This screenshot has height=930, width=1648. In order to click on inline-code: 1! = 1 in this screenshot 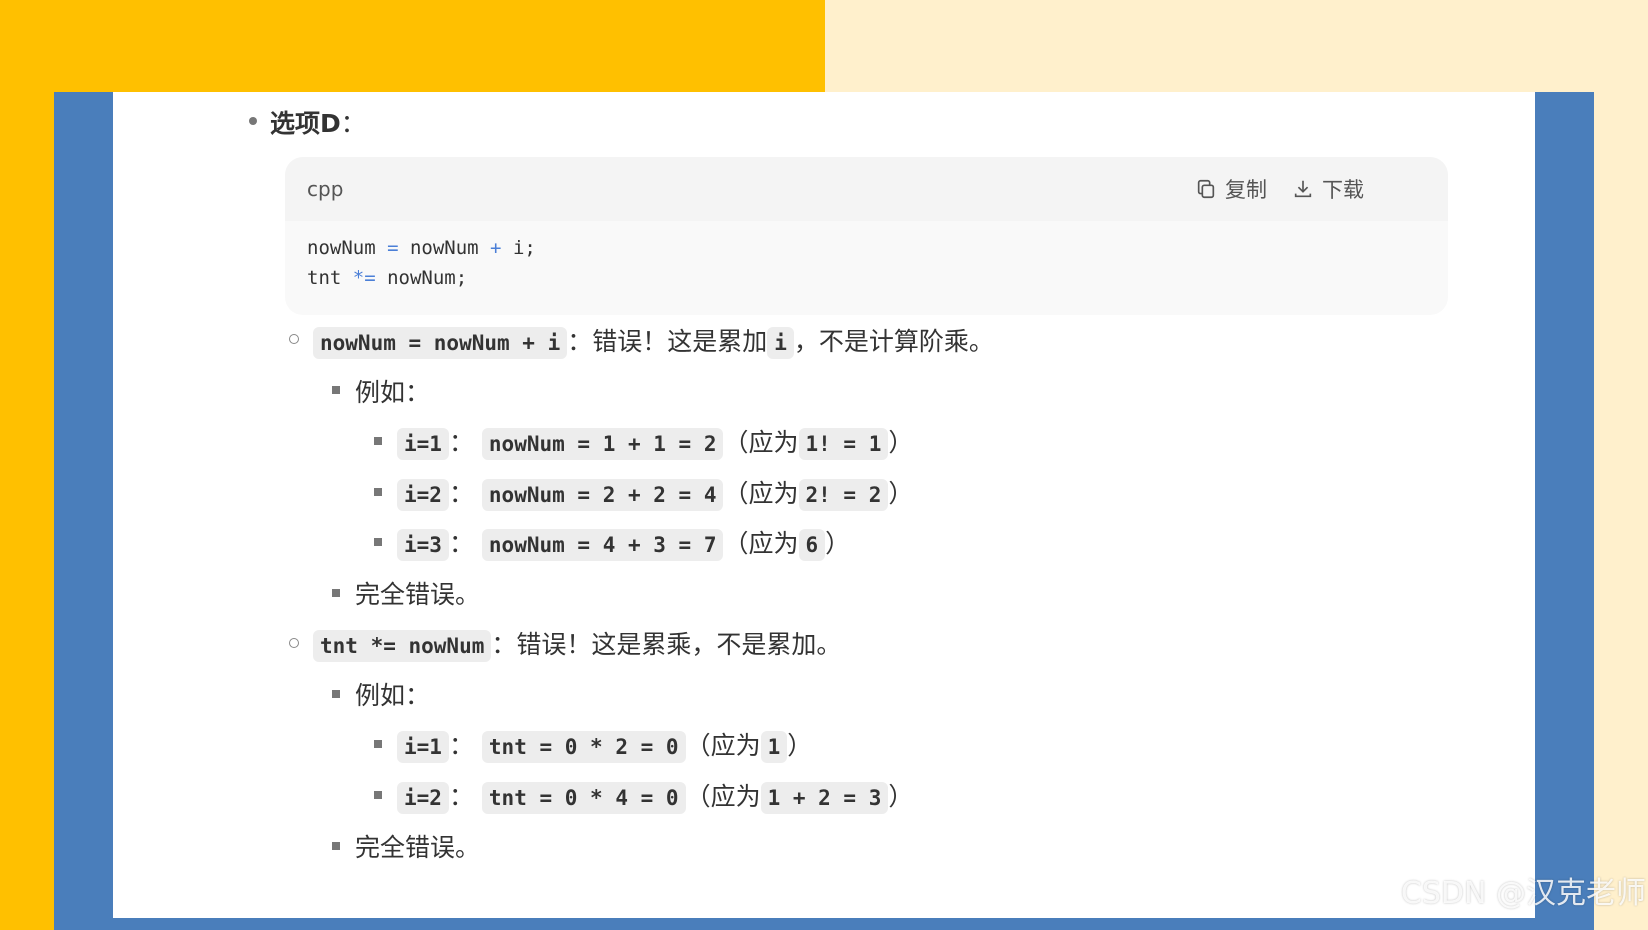, I will do `click(843, 444)`.